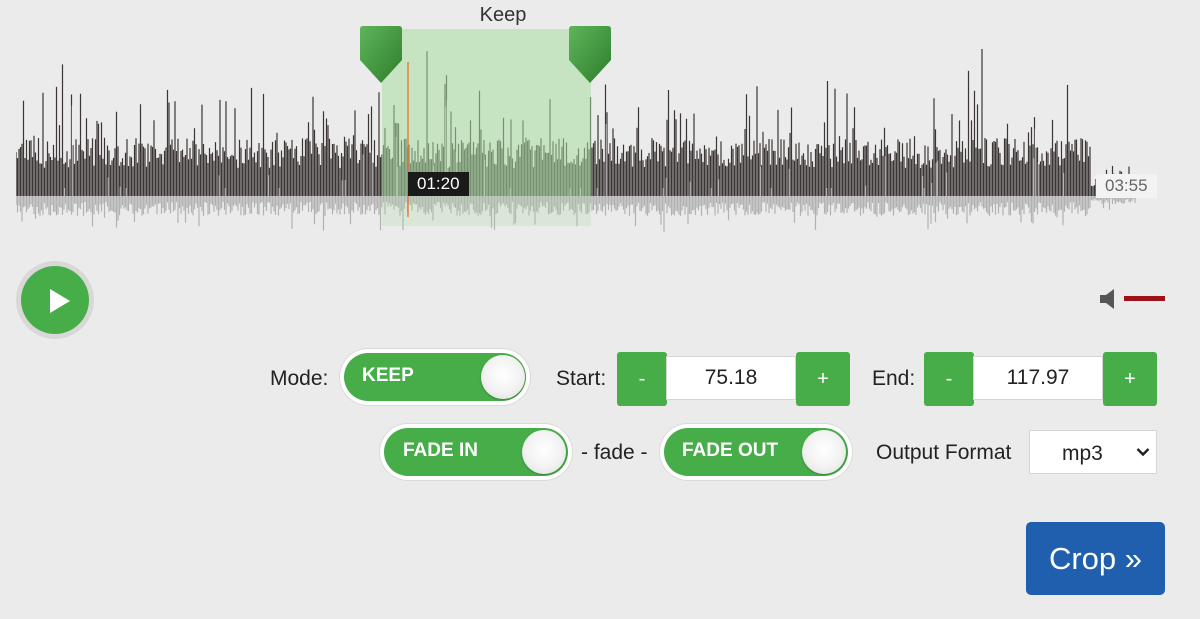 This screenshot has height=619, width=1200. What do you see at coordinates (440, 450) in the screenshot?
I see `fade-in-toggle-text: FADE IN` at bounding box center [440, 450].